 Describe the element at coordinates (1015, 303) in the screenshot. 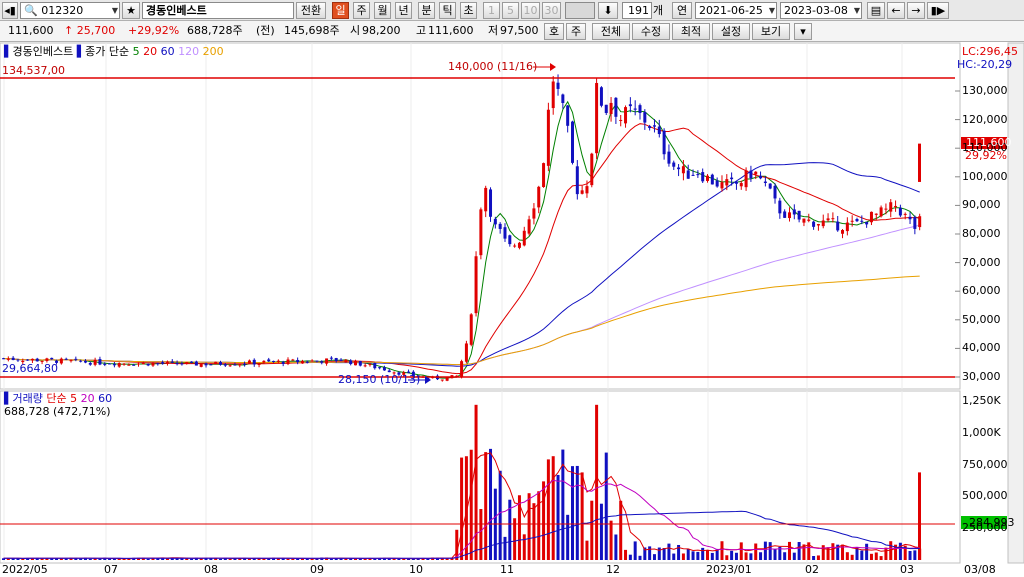

I see `vertical-scrollbar` at that location.